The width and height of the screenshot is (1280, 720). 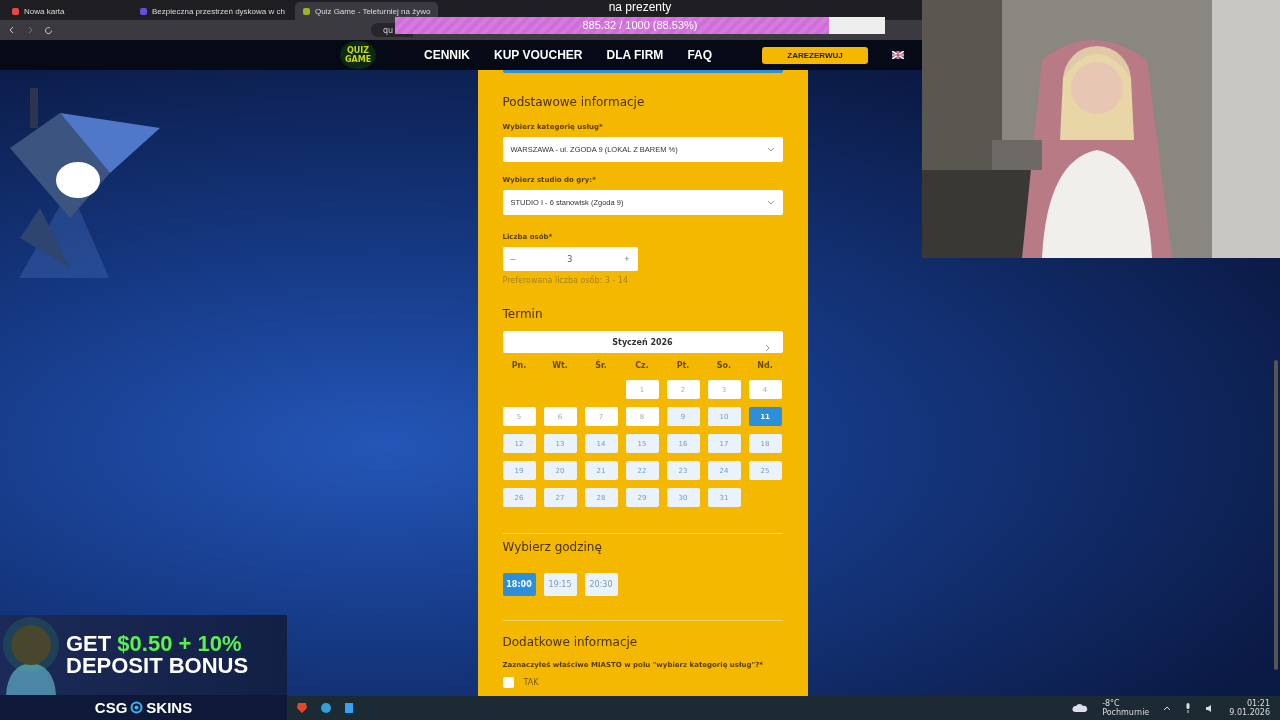 What do you see at coordinates (1167, 708) in the screenshot?
I see `chevron-up-icon` at bounding box center [1167, 708].